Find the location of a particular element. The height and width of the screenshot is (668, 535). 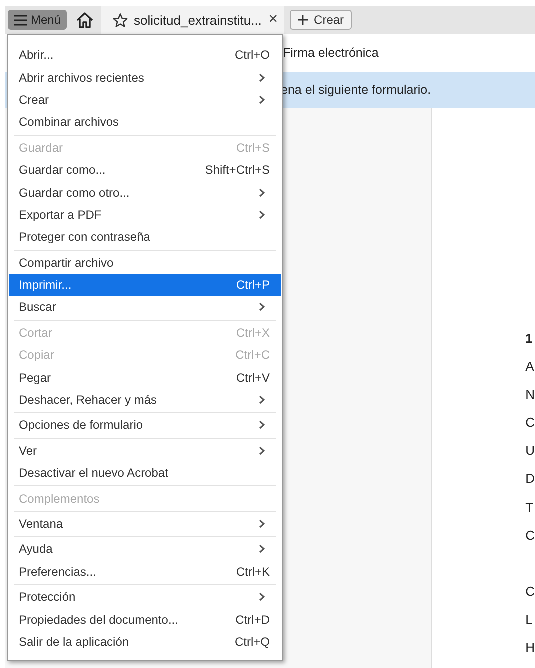

document-text: 1 is located at coordinates (530, 339).